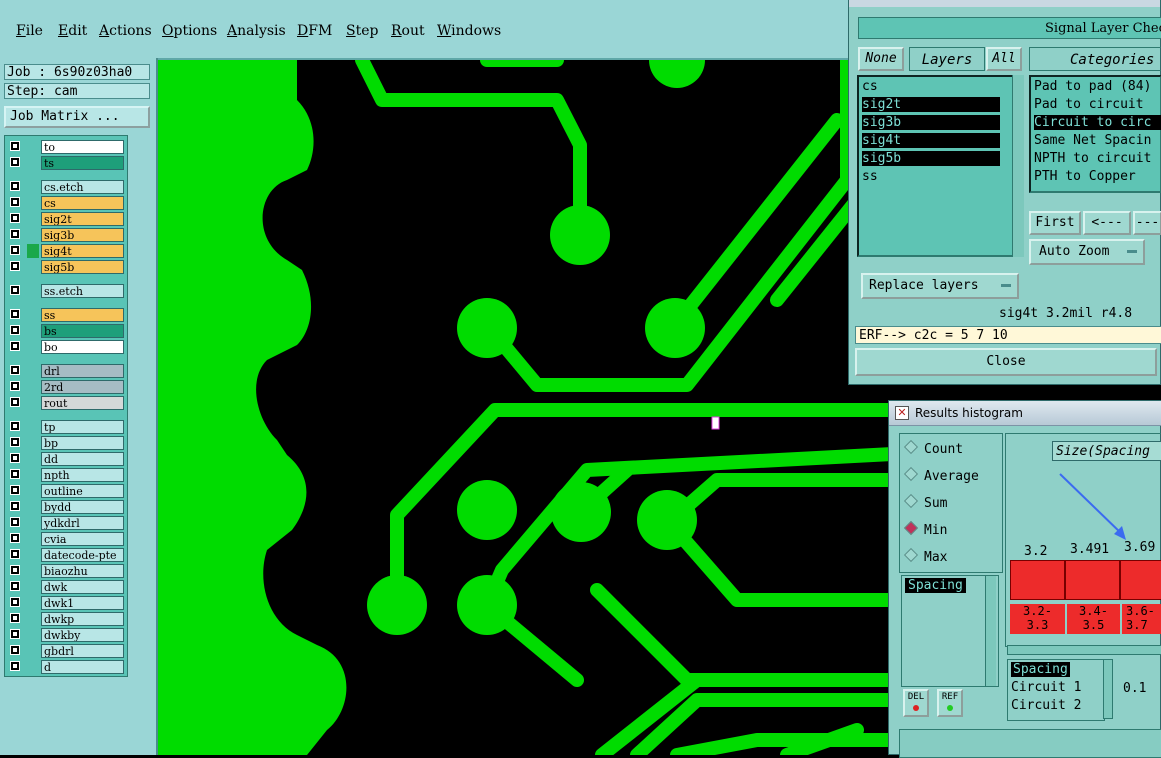 This screenshot has height=758, width=1161. I want to click on layer-row: dwk1, so click(66, 603).